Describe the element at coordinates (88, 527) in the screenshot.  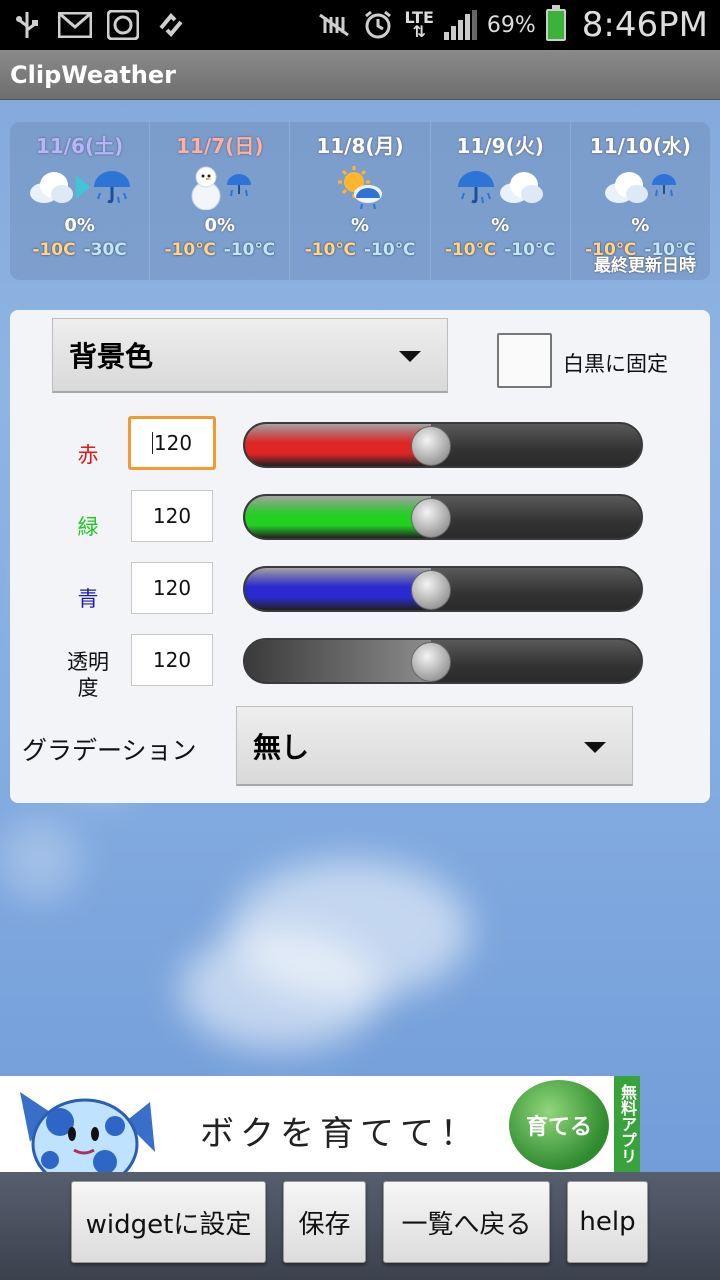
I see `color-channel-label: 緑` at that location.